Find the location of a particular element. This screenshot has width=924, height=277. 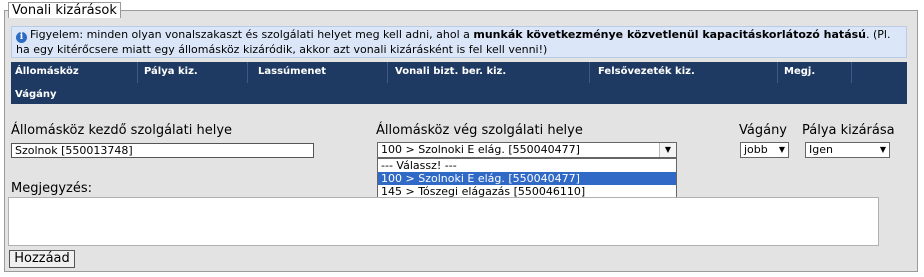

col-header-allomaskoz: Állomásköz is located at coordinates (47, 71).